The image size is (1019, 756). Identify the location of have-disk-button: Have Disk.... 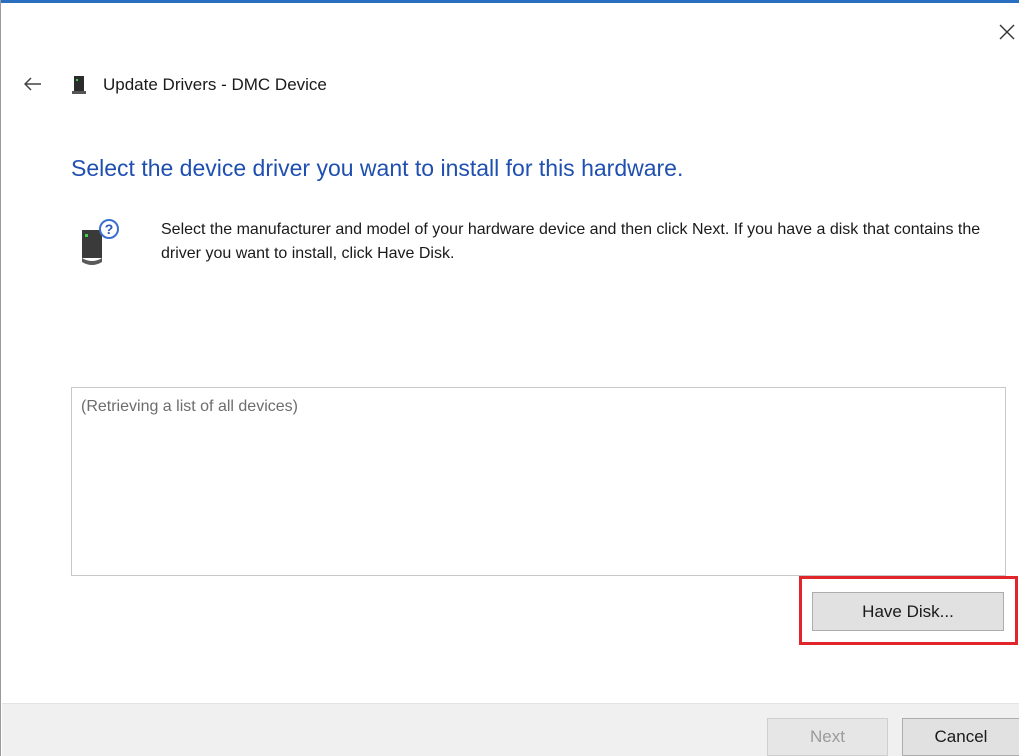
(908, 611).